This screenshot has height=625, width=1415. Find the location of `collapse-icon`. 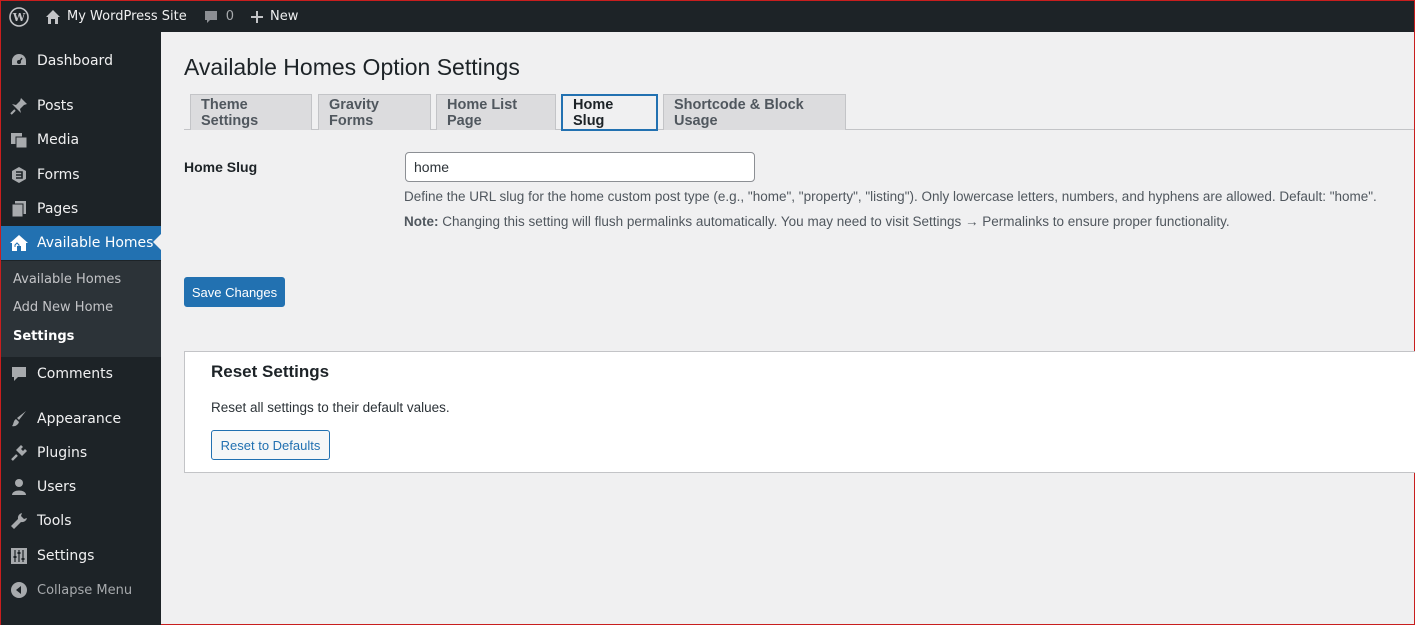

collapse-icon is located at coordinates (19, 590).